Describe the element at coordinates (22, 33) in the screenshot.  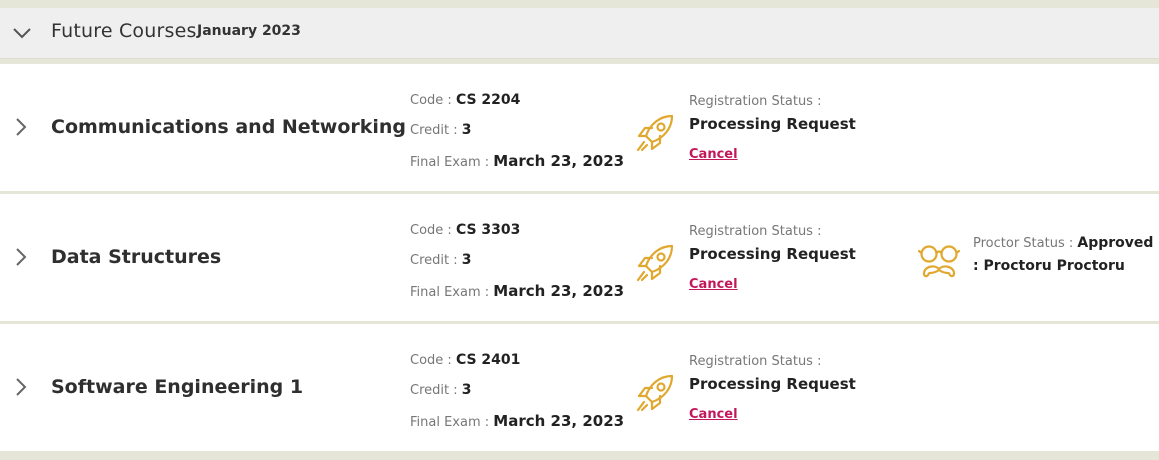
I see `chevron-down-icon` at that location.